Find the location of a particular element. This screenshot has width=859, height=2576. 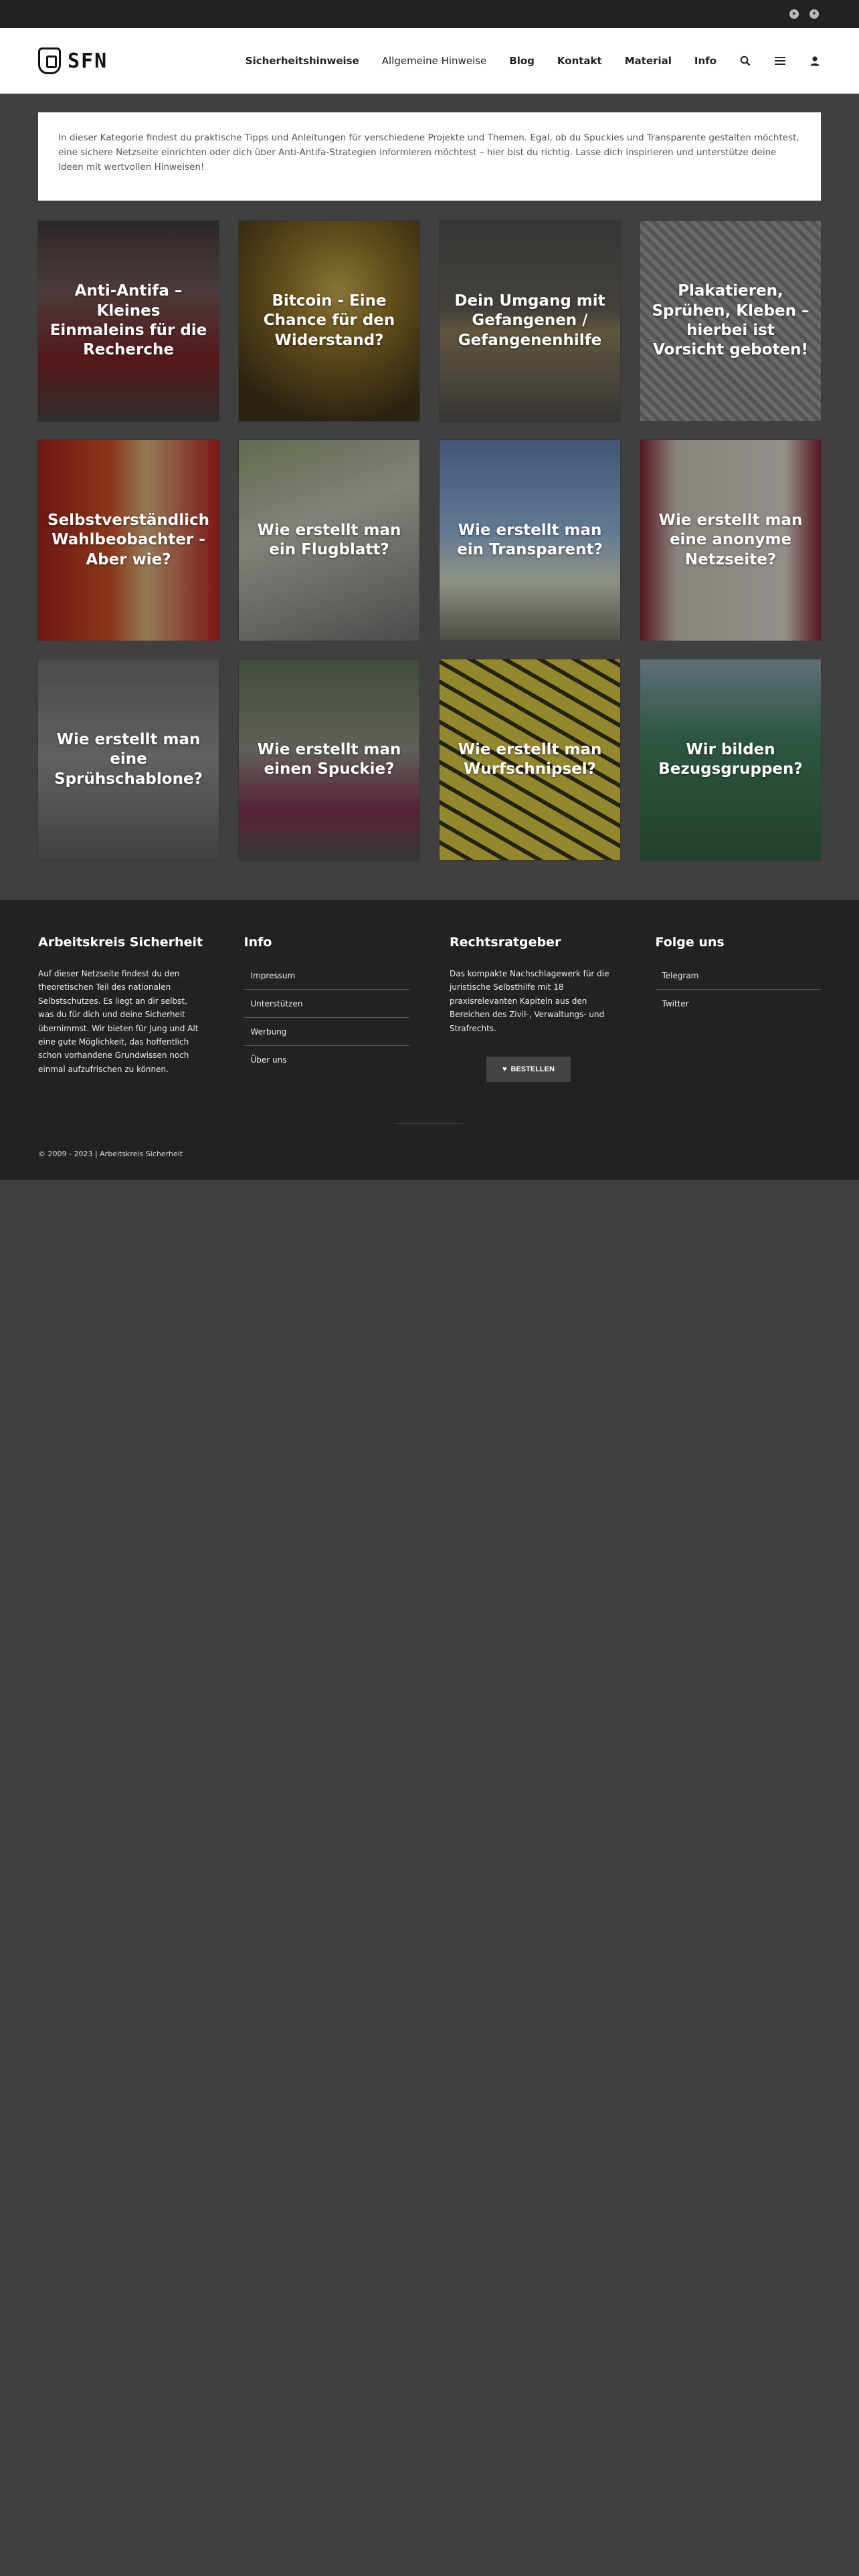

user-icon is located at coordinates (815, 61).